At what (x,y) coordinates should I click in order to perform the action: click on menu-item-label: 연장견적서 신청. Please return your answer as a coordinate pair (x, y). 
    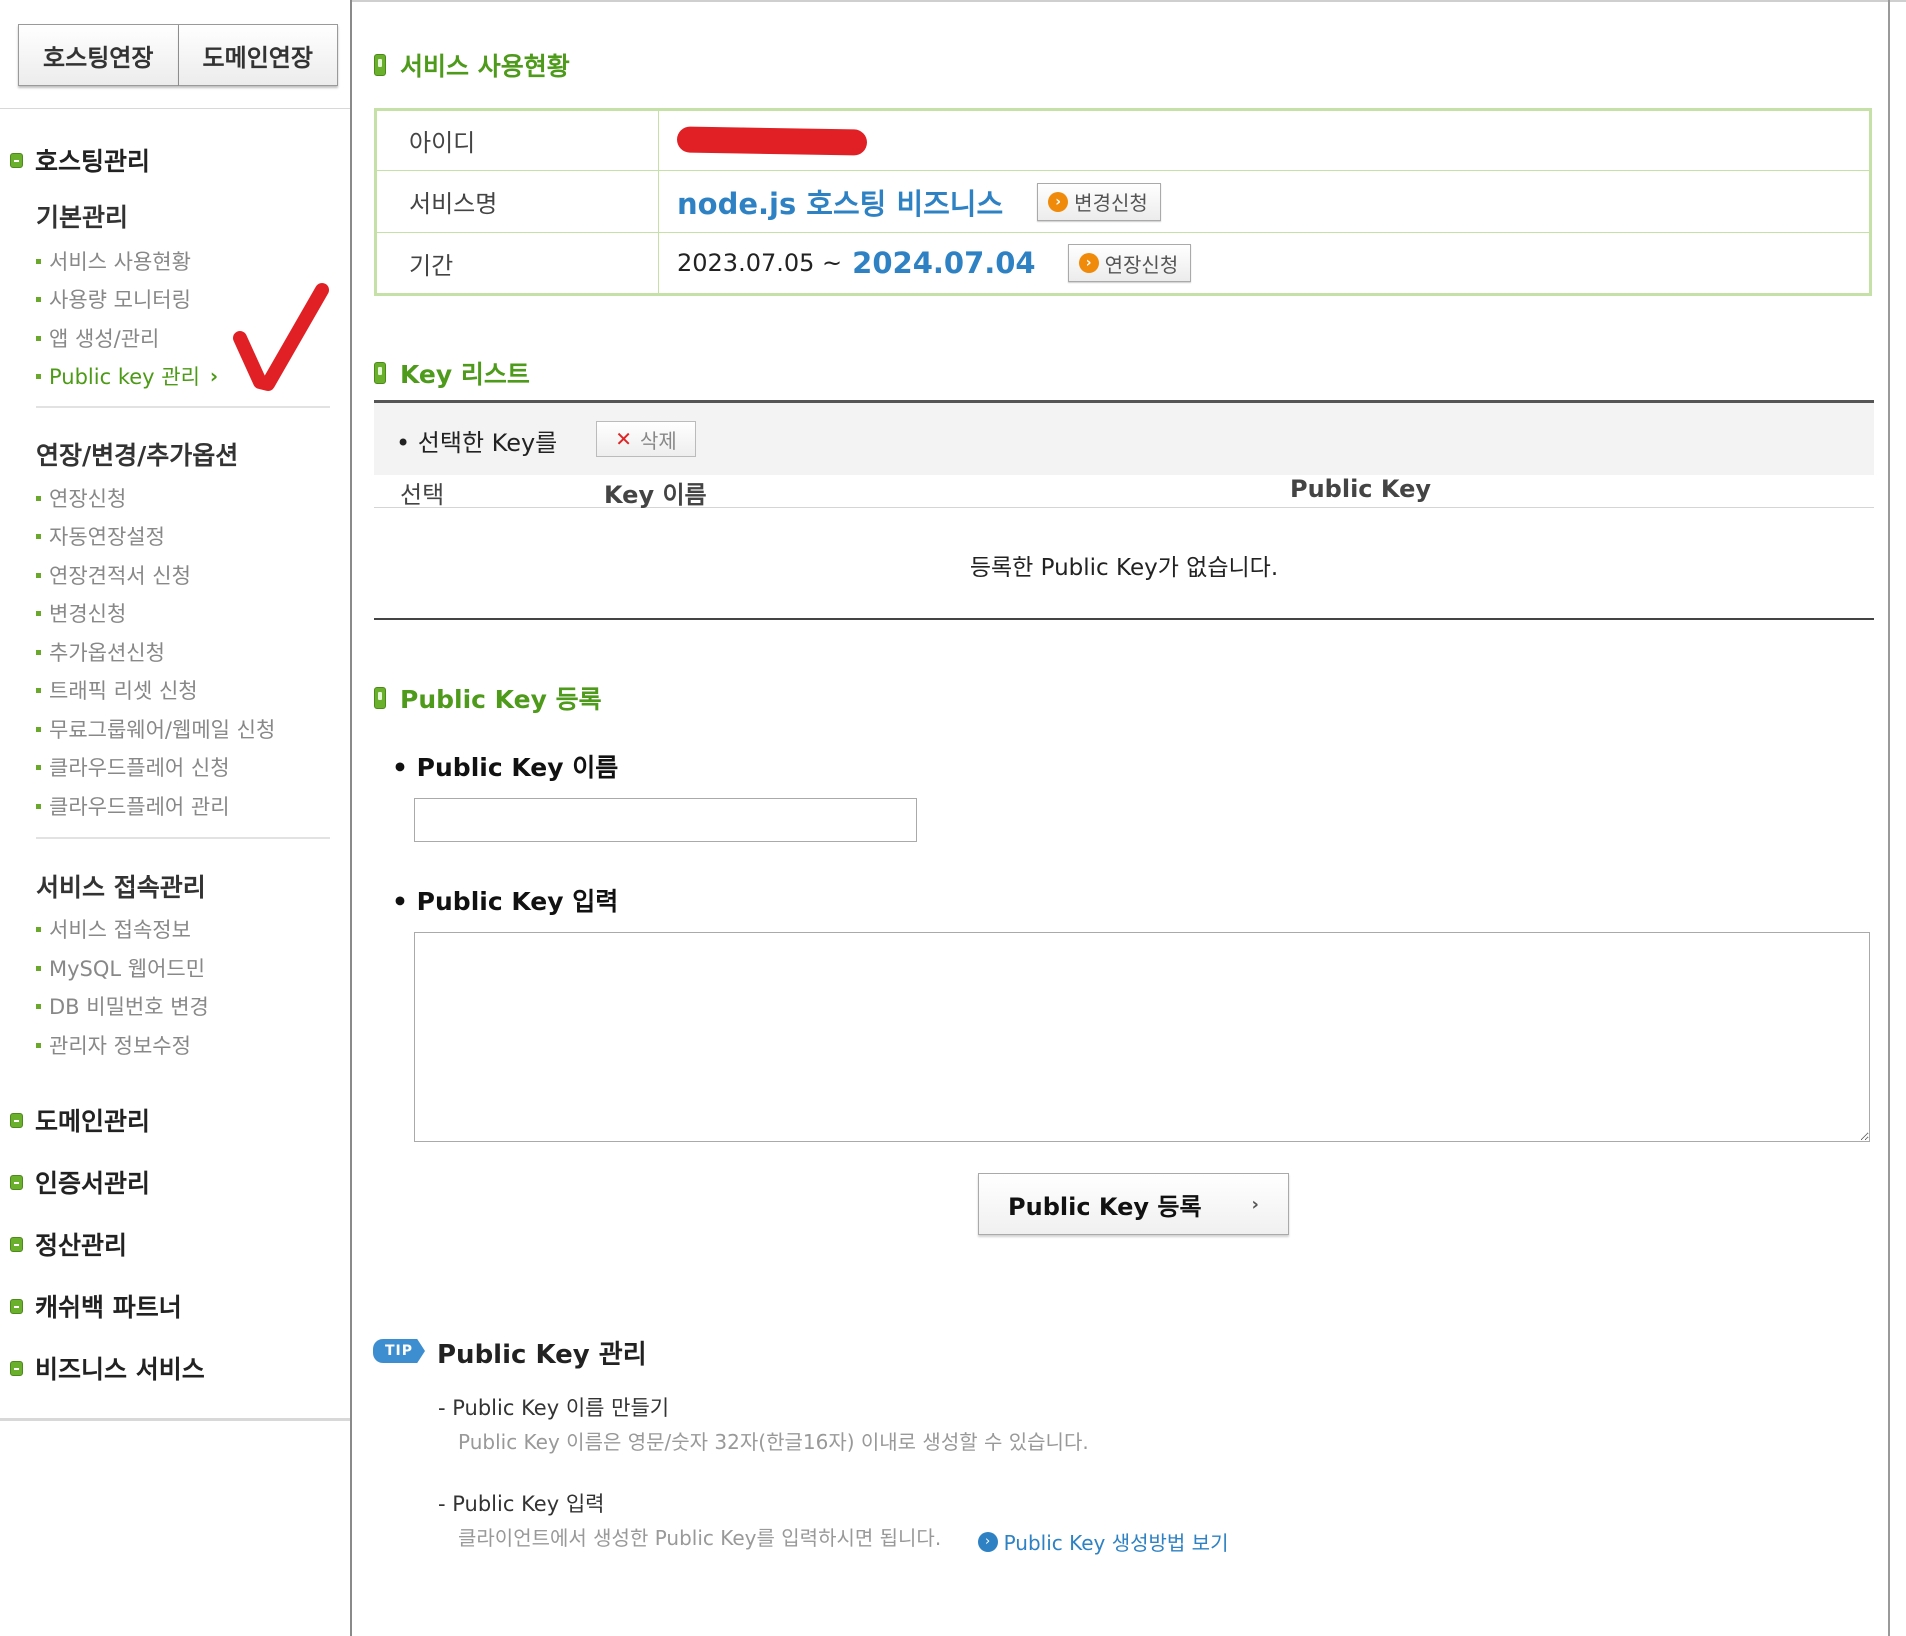
    Looking at the image, I should click on (120, 576).